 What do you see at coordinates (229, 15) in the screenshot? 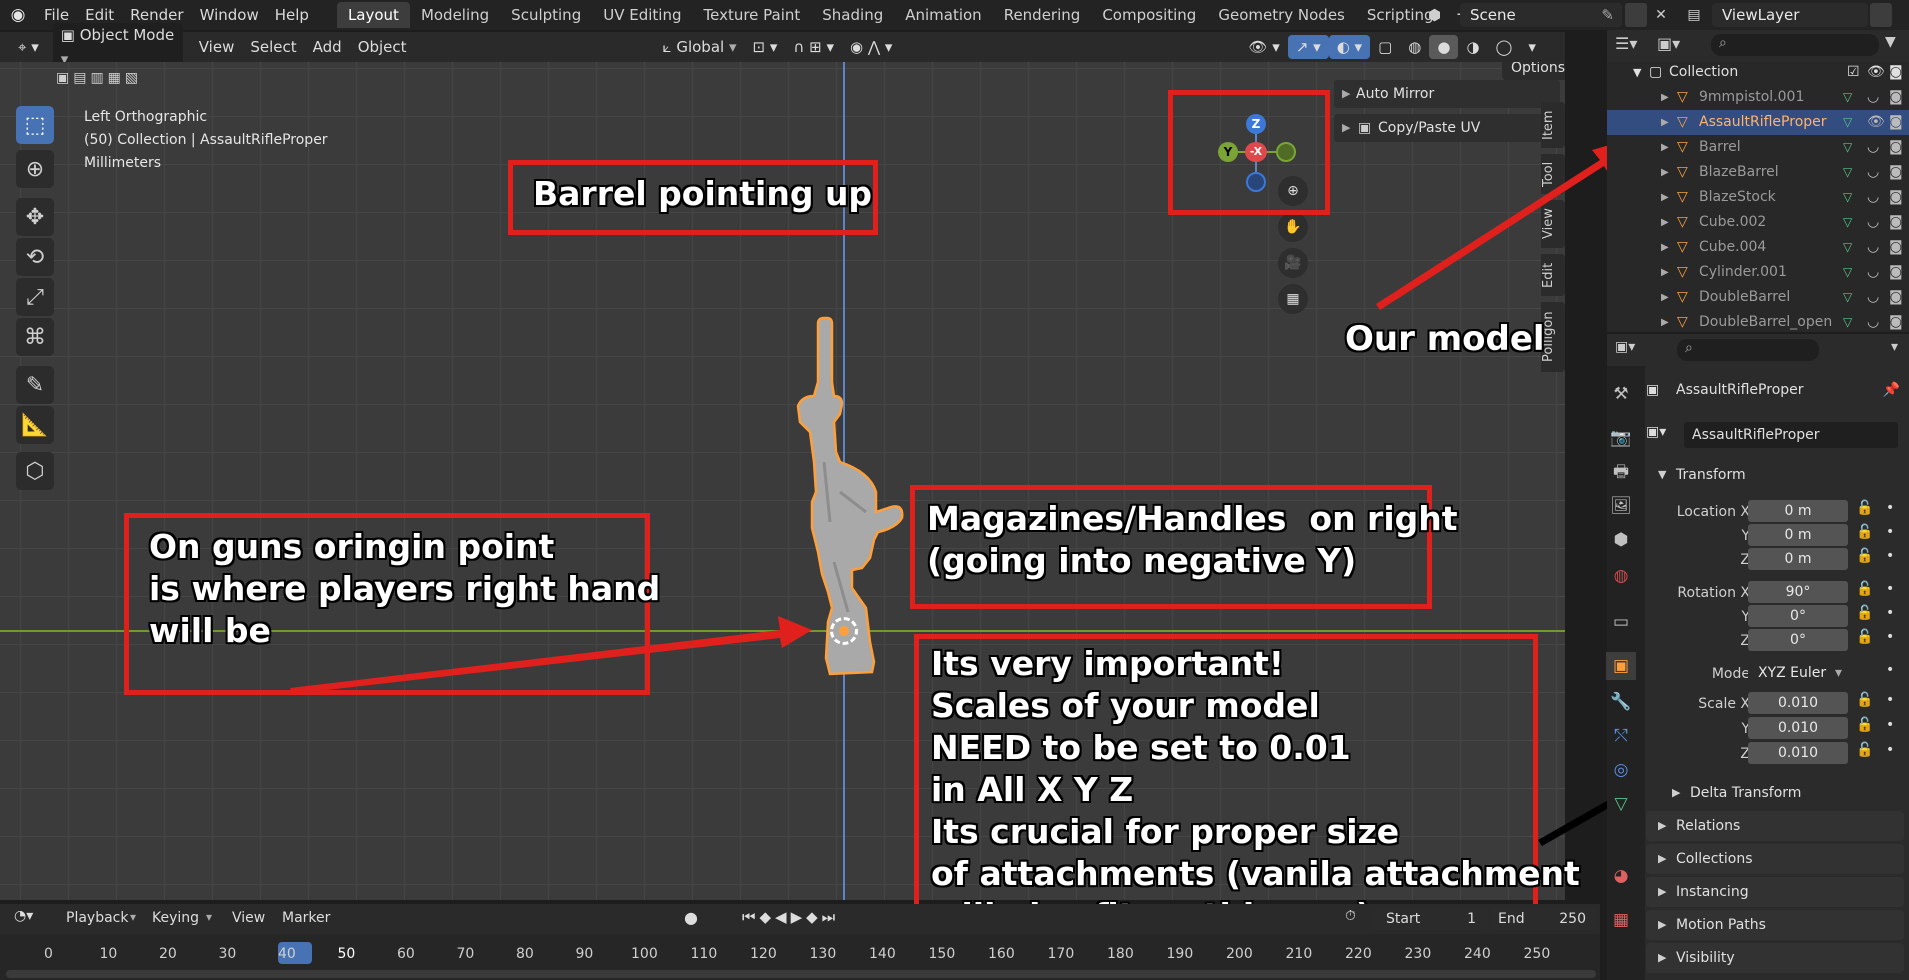
I see `menu-window: Window` at bounding box center [229, 15].